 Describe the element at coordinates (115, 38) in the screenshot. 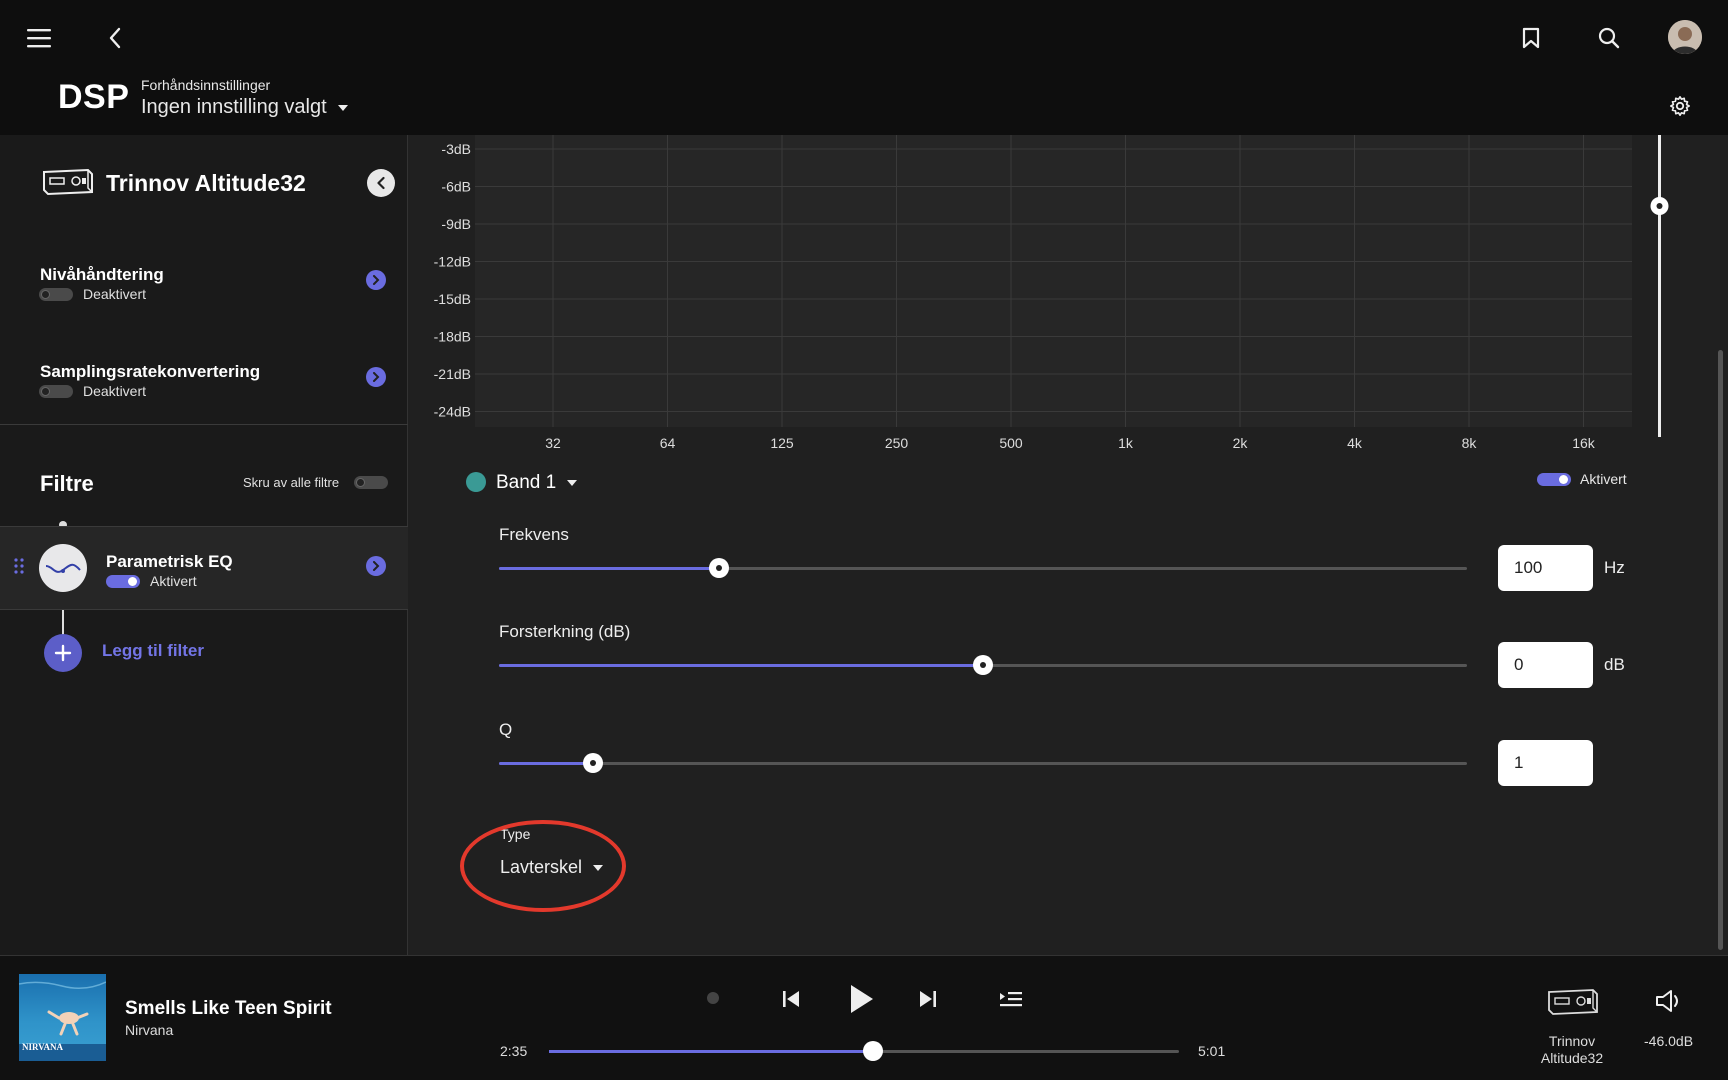

I see `back-icon` at that location.